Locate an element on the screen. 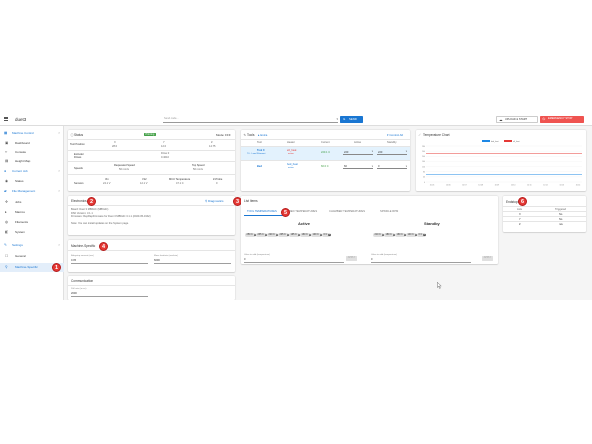 The width and height of the screenshot is (592, 444). chip-label: 0 C is located at coordinates (420, 234).